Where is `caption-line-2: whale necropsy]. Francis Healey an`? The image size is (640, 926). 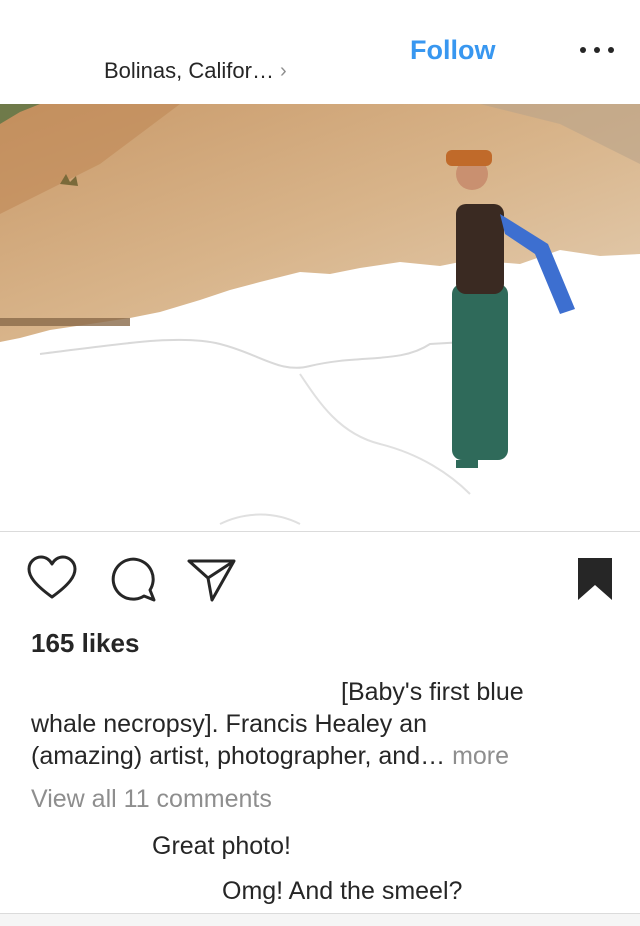
caption-line-2: whale necropsy]. Francis Healey an is located at coordinates (229, 724).